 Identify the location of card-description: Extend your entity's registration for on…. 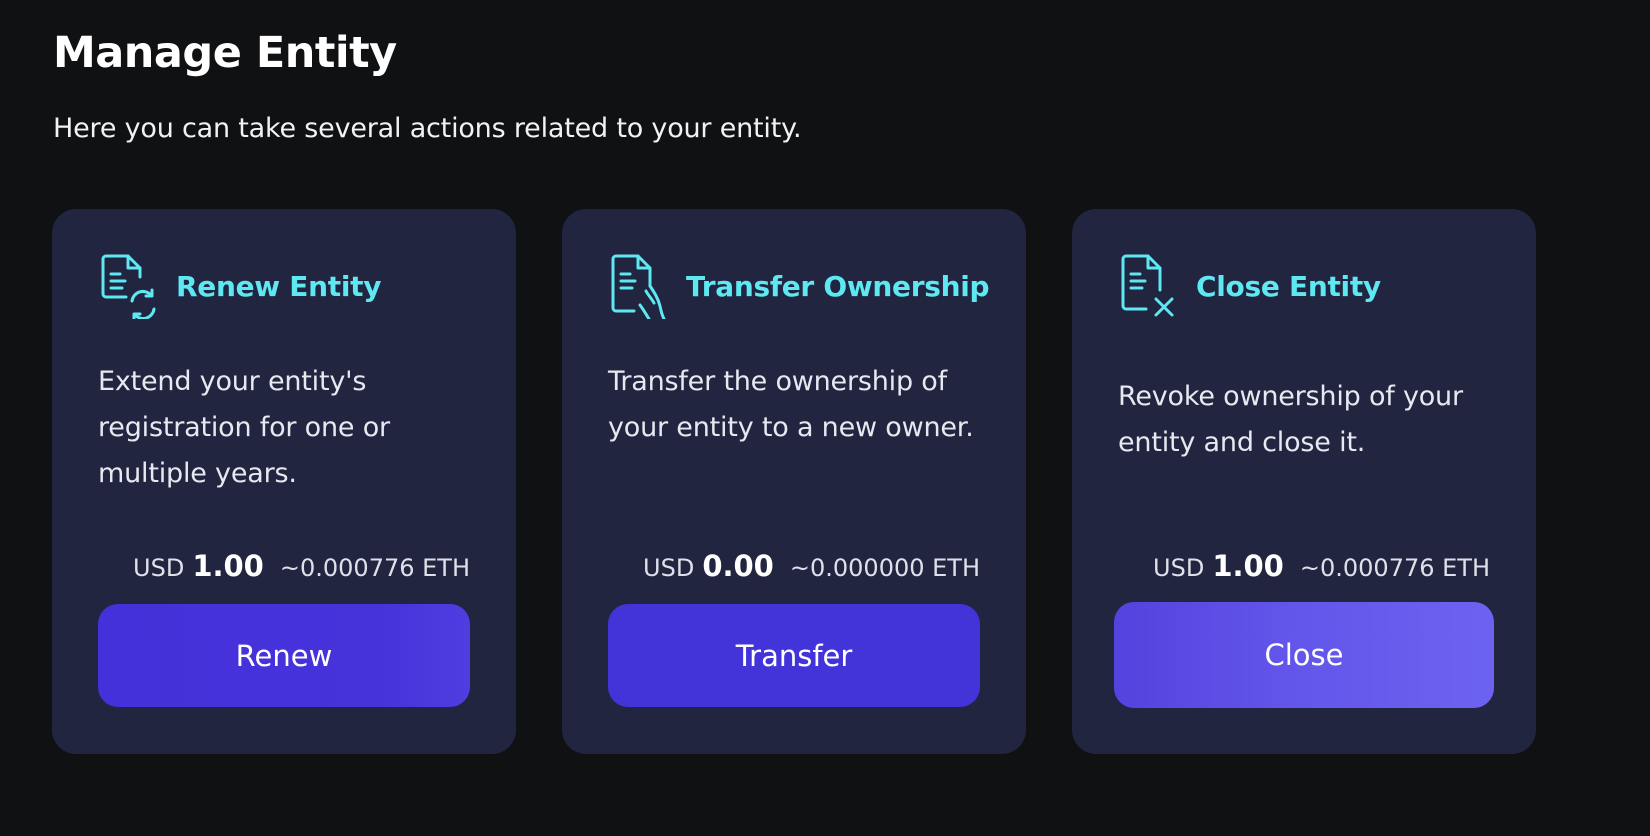
(244, 427).